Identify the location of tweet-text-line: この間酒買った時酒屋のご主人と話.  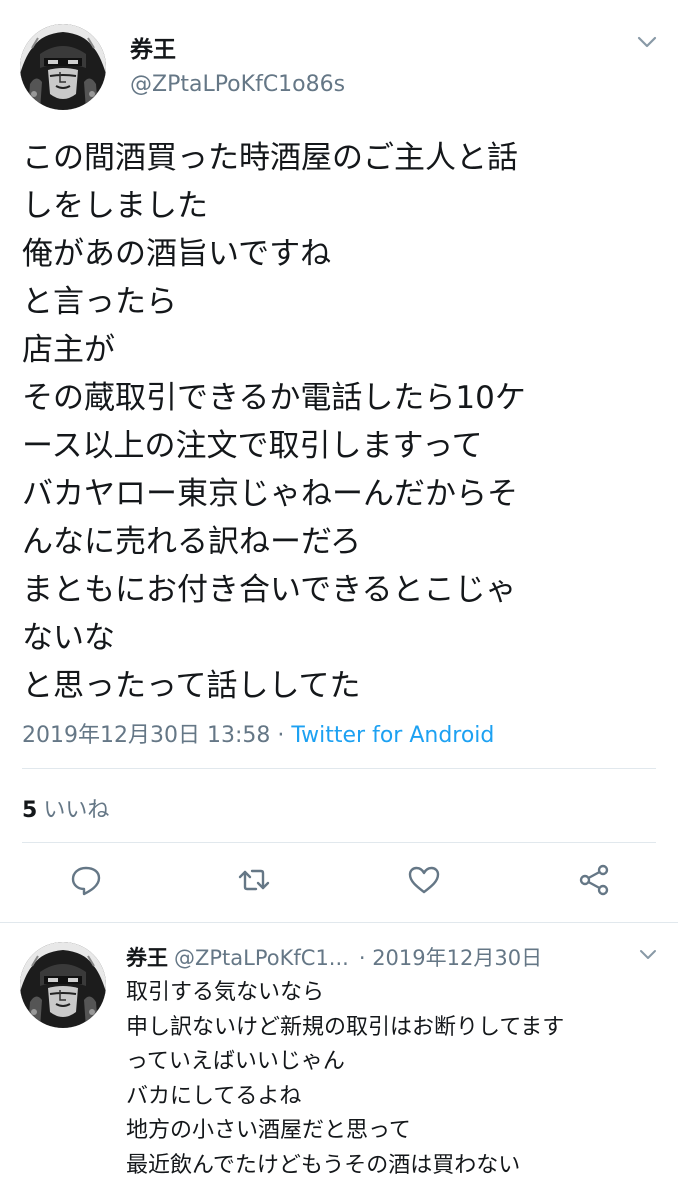
(270, 158).